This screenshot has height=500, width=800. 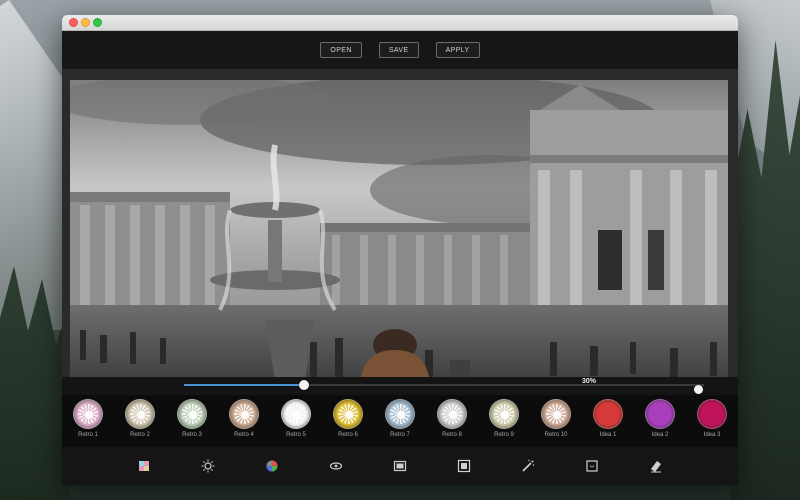 I want to click on frame-tool-icon, so click(x=400, y=466).